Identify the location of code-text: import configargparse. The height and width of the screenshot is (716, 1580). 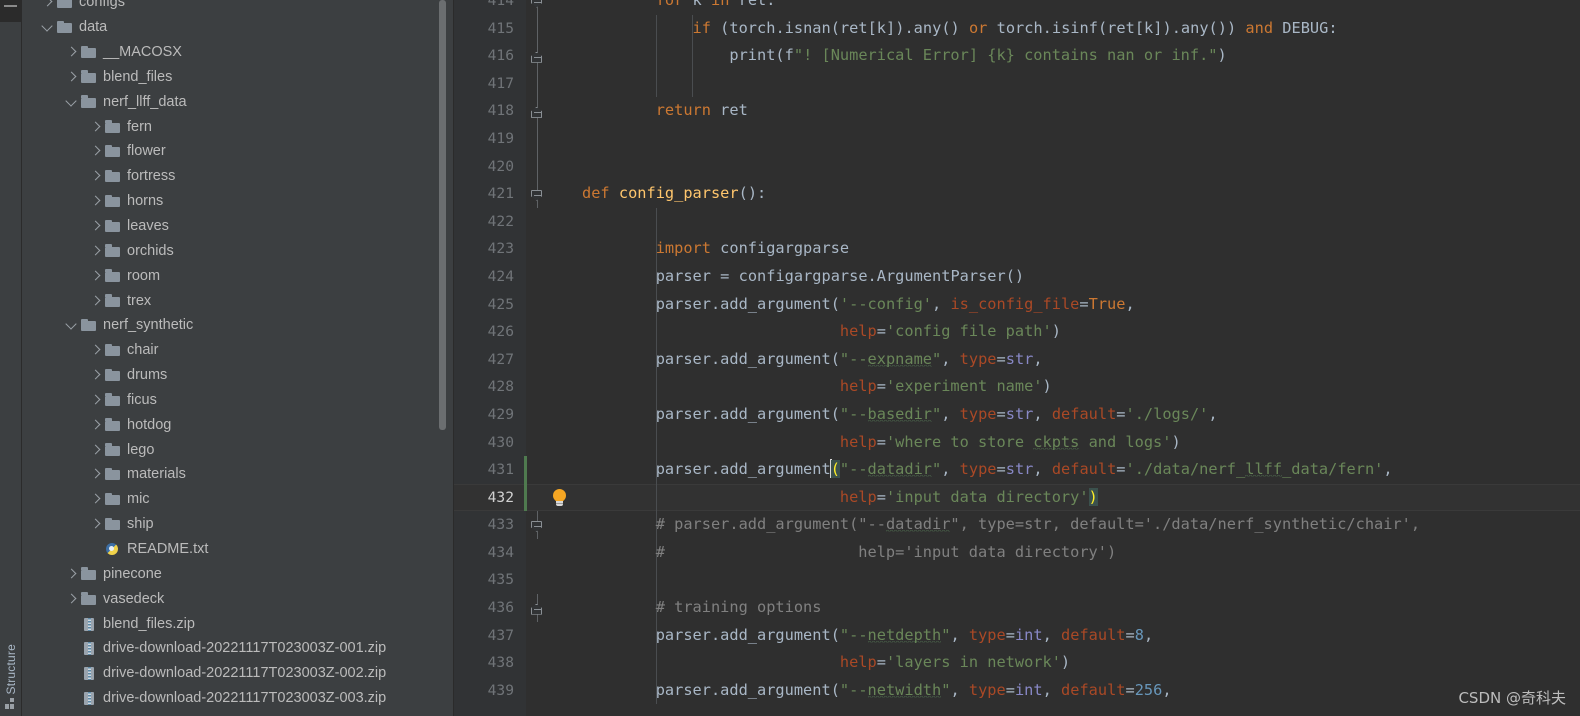
(715, 249).